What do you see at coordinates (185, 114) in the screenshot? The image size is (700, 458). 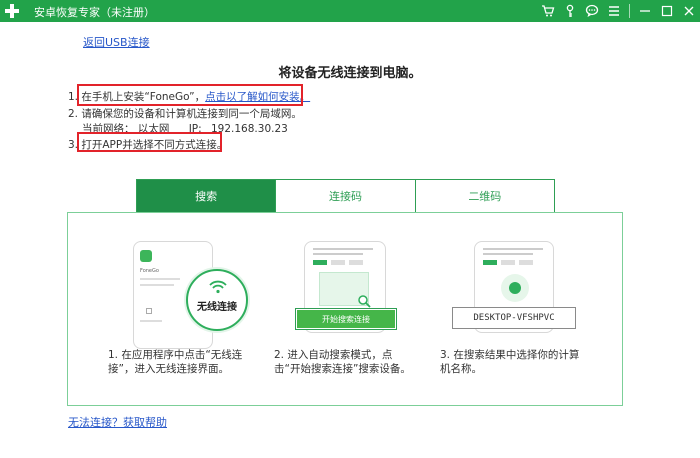 I see `step-2: 2. 请确保您的设备和计算机连接到同一个局域网。` at bounding box center [185, 114].